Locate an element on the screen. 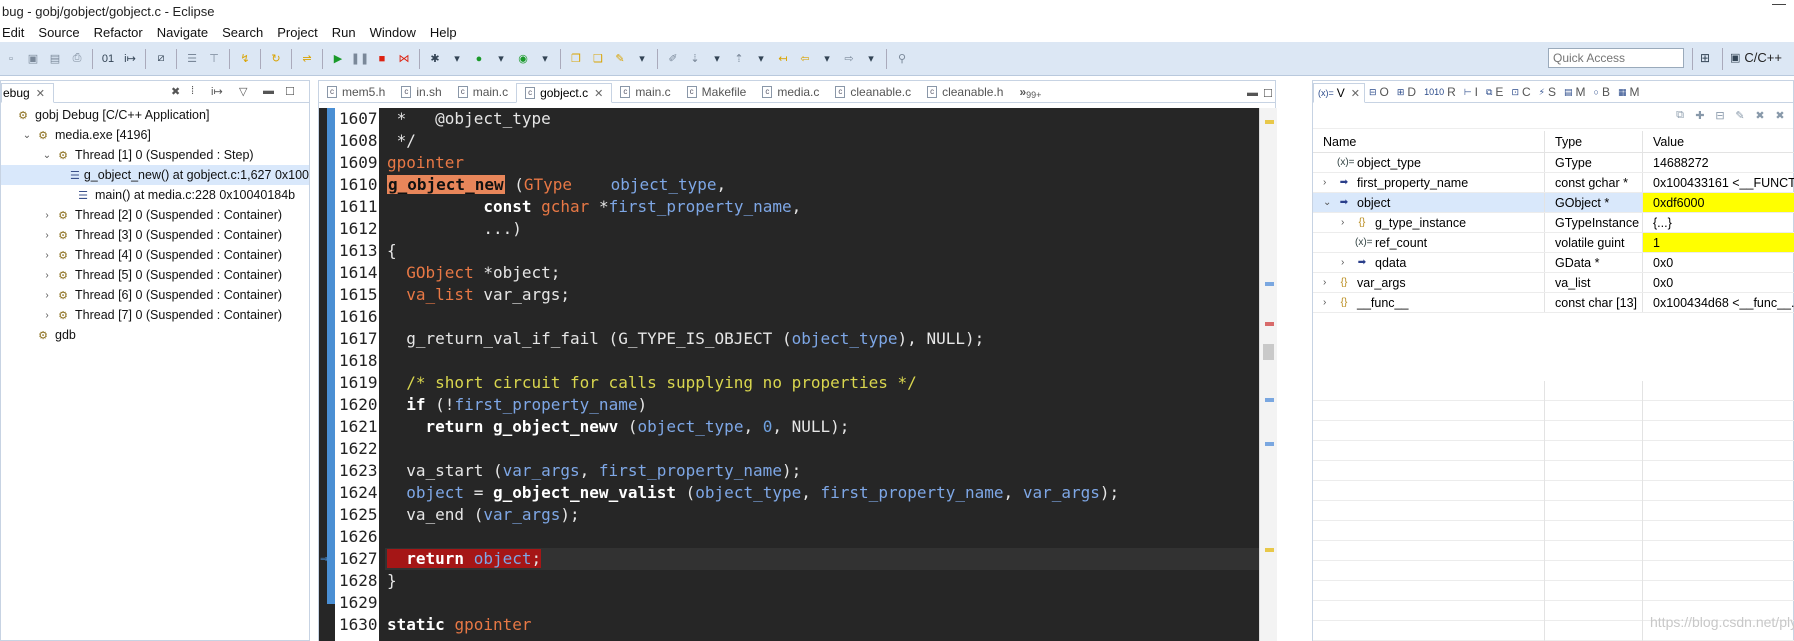  variable-value: 0xdf6000 is located at coordinates (1718, 202).